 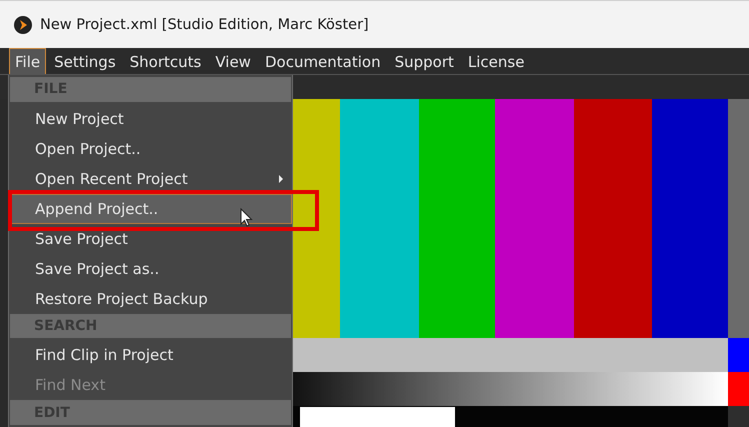 I want to click on menu-bar-item: Documentation, so click(x=322, y=61).